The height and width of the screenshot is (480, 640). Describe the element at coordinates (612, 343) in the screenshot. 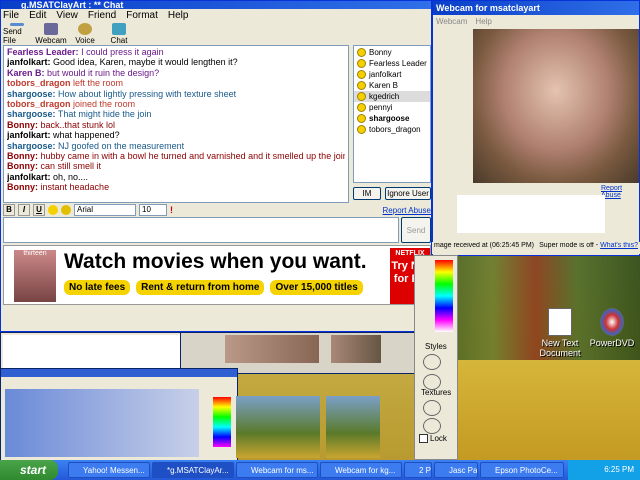

I see `desktop-icon-label: PowerDVD` at that location.